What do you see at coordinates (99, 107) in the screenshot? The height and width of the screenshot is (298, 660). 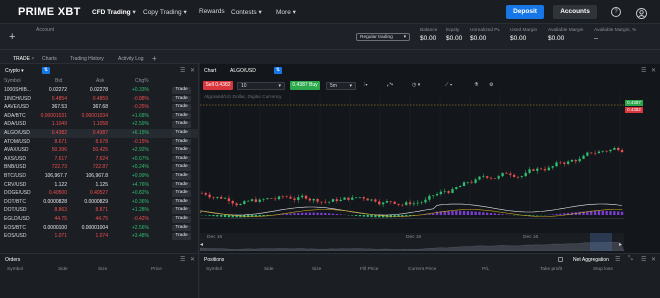 I see `table-row: AAVE/USD 367.53 367.68 -0.25% Trade` at bounding box center [99, 107].